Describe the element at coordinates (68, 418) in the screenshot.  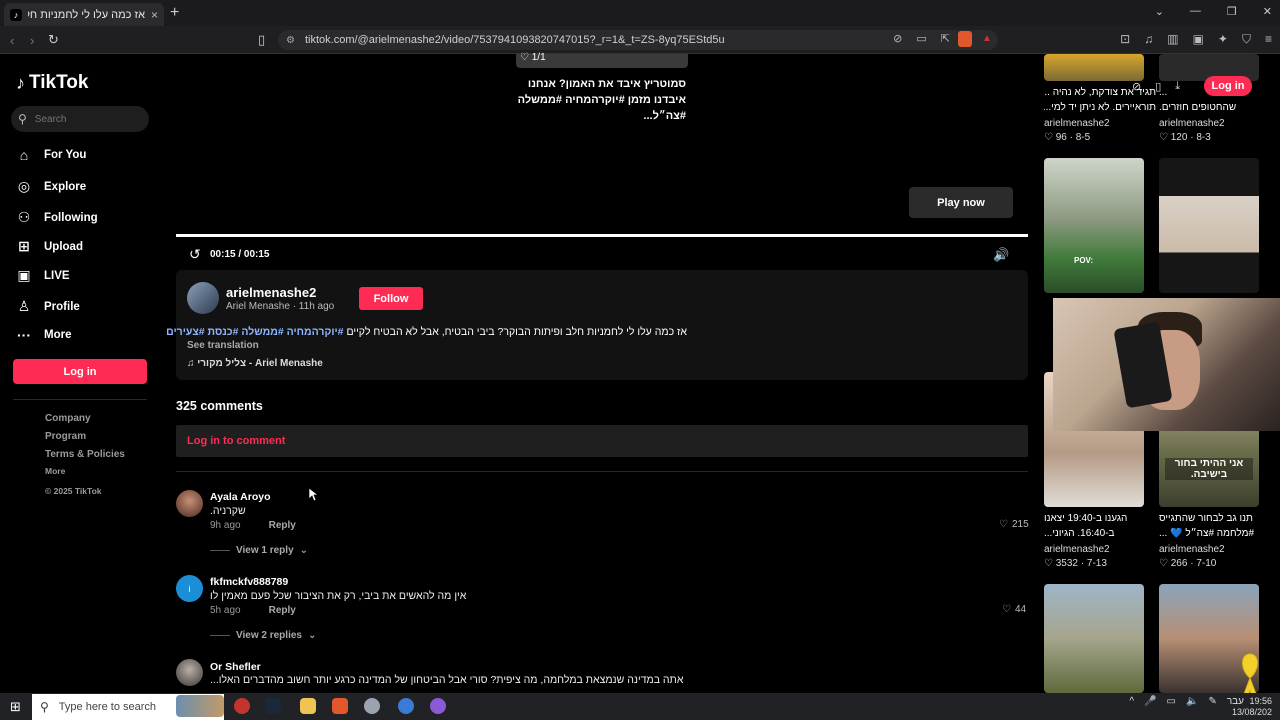
I see `footer-company: Company` at that location.